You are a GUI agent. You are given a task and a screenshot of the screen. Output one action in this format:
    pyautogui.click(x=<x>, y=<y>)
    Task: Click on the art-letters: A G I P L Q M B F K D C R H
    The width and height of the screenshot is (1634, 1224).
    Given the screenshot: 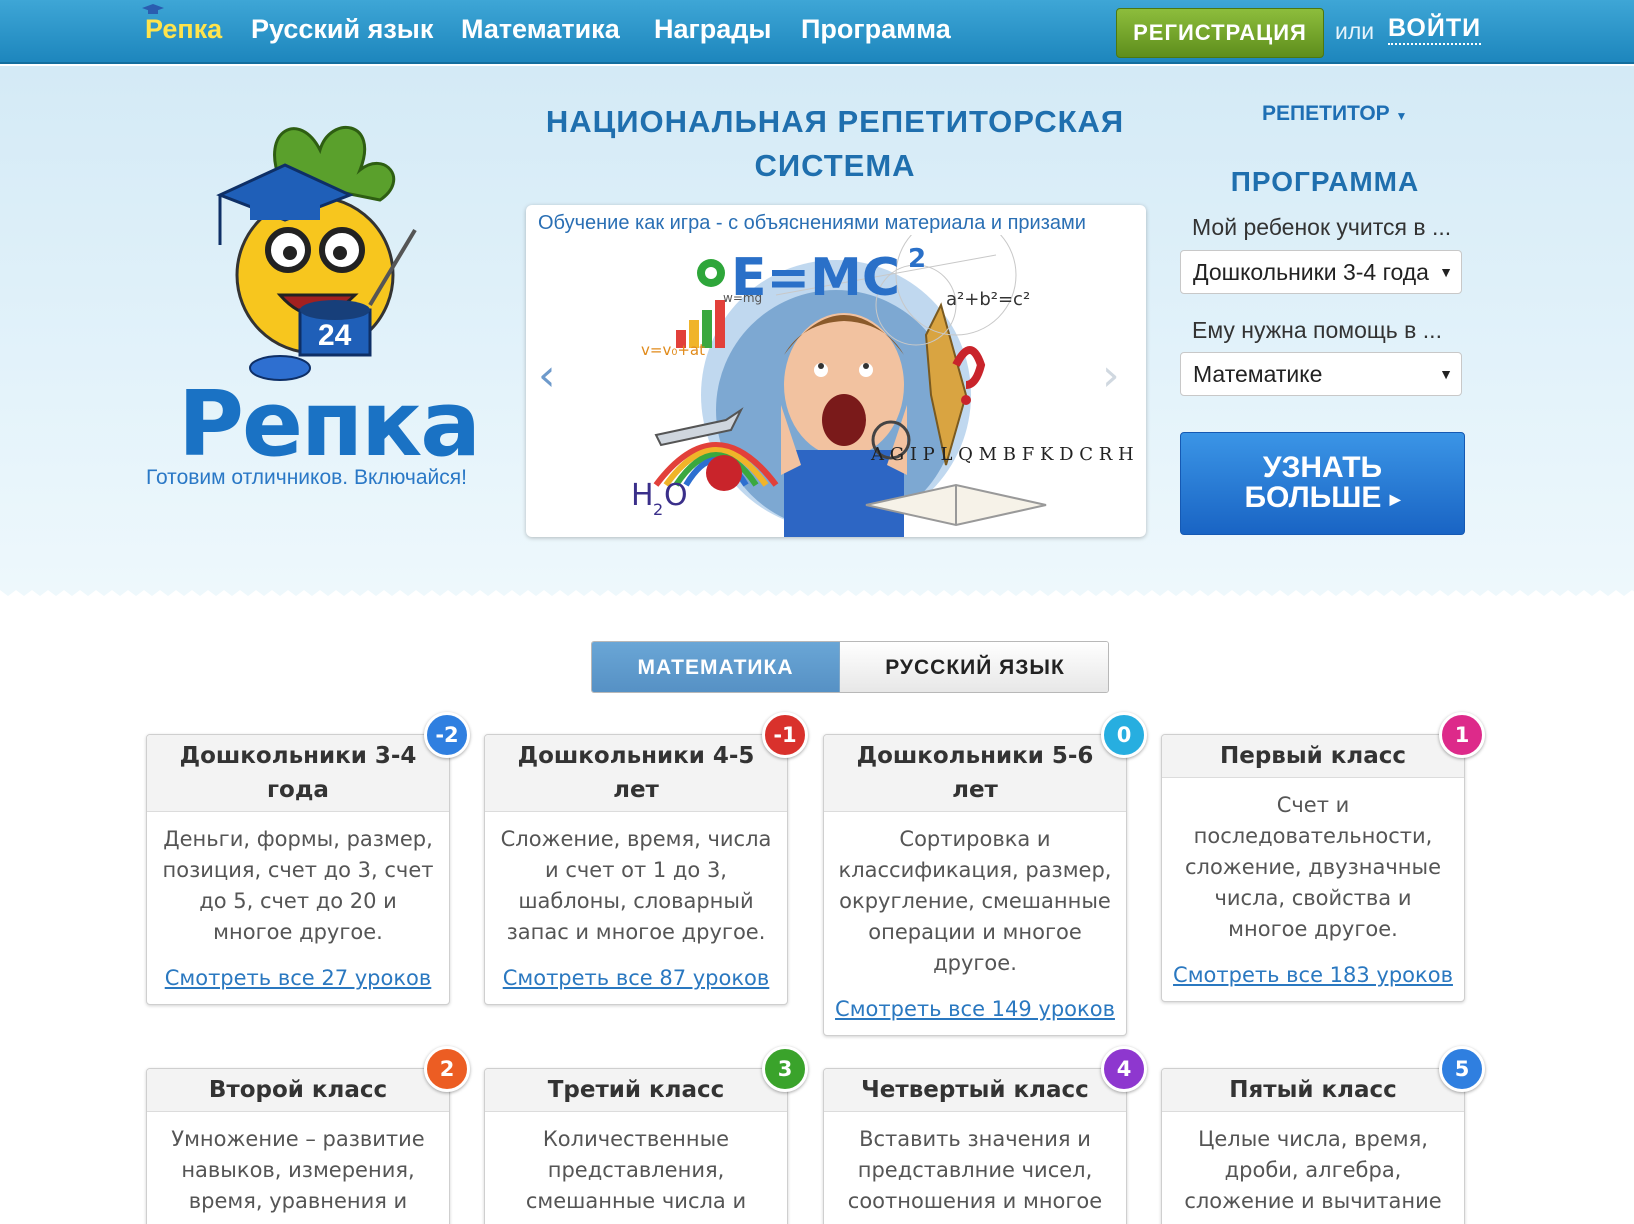 What is the action you would take?
    pyautogui.click(x=1002, y=454)
    